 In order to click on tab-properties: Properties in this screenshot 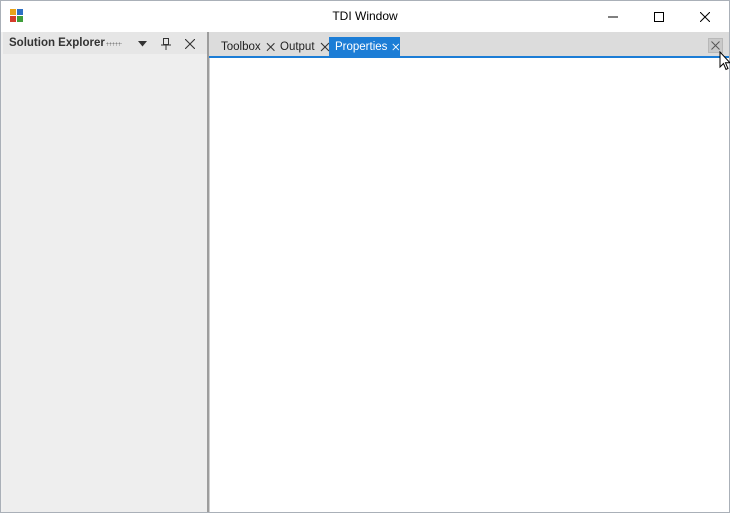, I will do `click(364, 47)`.